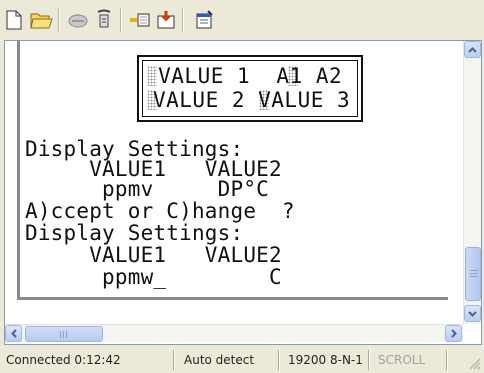 The image size is (484, 373). What do you see at coordinates (153, 277) in the screenshot?
I see `terminal-line: ppmw_ C` at bounding box center [153, 277].